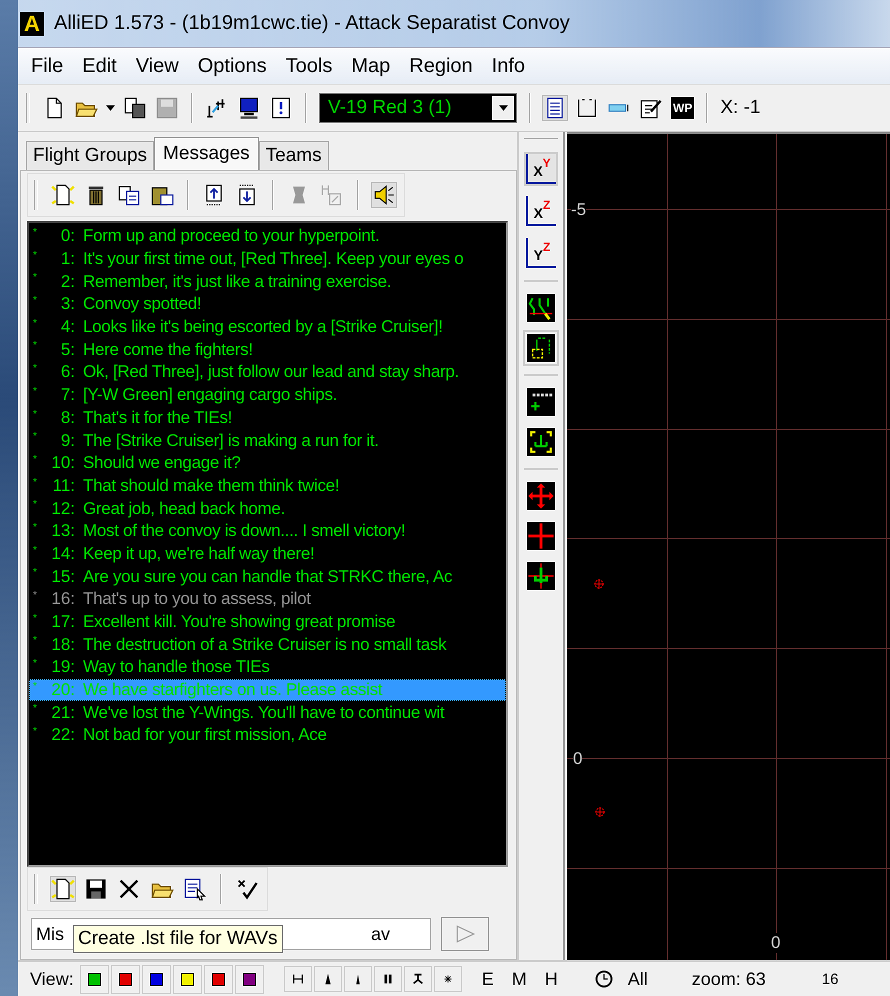 Image resolution: width=890 pixels, height=996 pixels. Describe the element at coordinates (740, 108) in the screenshot. I see `coordinate-readout: X: -1` at that location.